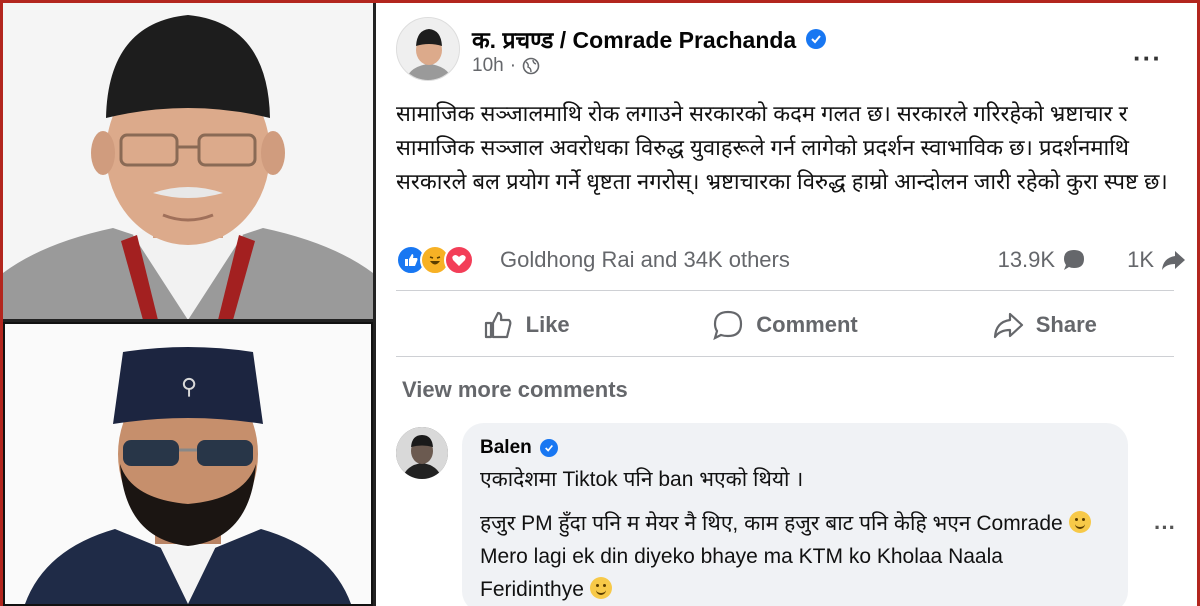  I want to click on post-action-bar: Like Comment Share, so click(785, 325).